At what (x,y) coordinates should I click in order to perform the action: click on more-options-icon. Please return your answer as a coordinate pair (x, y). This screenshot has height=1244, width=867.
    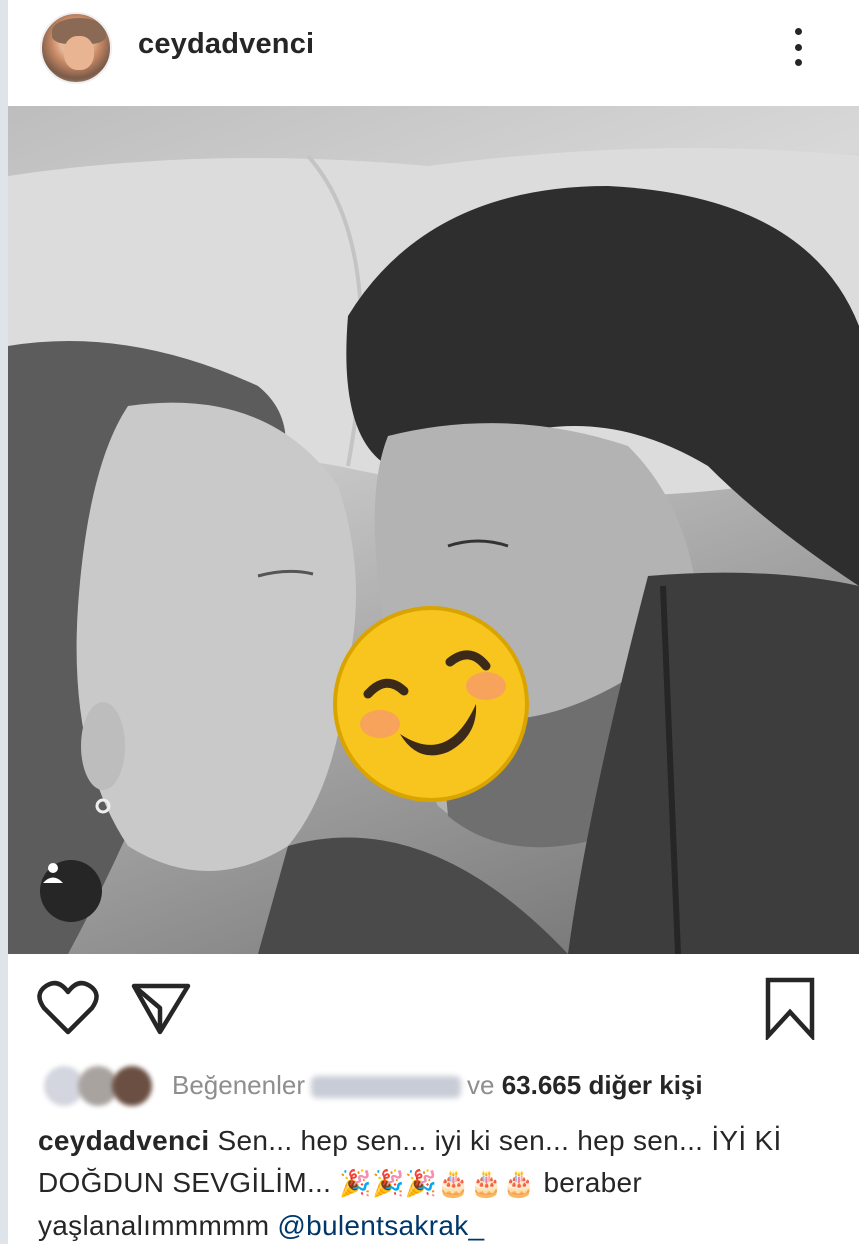
    Looking at the image, I should click on (798, 47).